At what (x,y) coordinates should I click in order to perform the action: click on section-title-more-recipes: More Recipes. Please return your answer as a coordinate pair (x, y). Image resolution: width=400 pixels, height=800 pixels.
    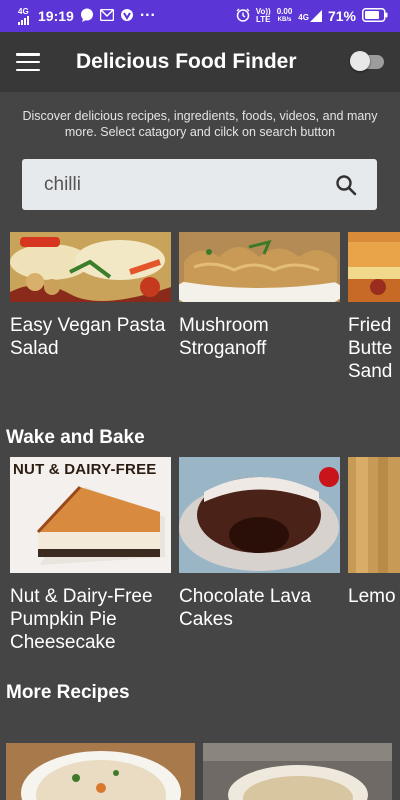
    Looking at the image, I should click on (68, 692).